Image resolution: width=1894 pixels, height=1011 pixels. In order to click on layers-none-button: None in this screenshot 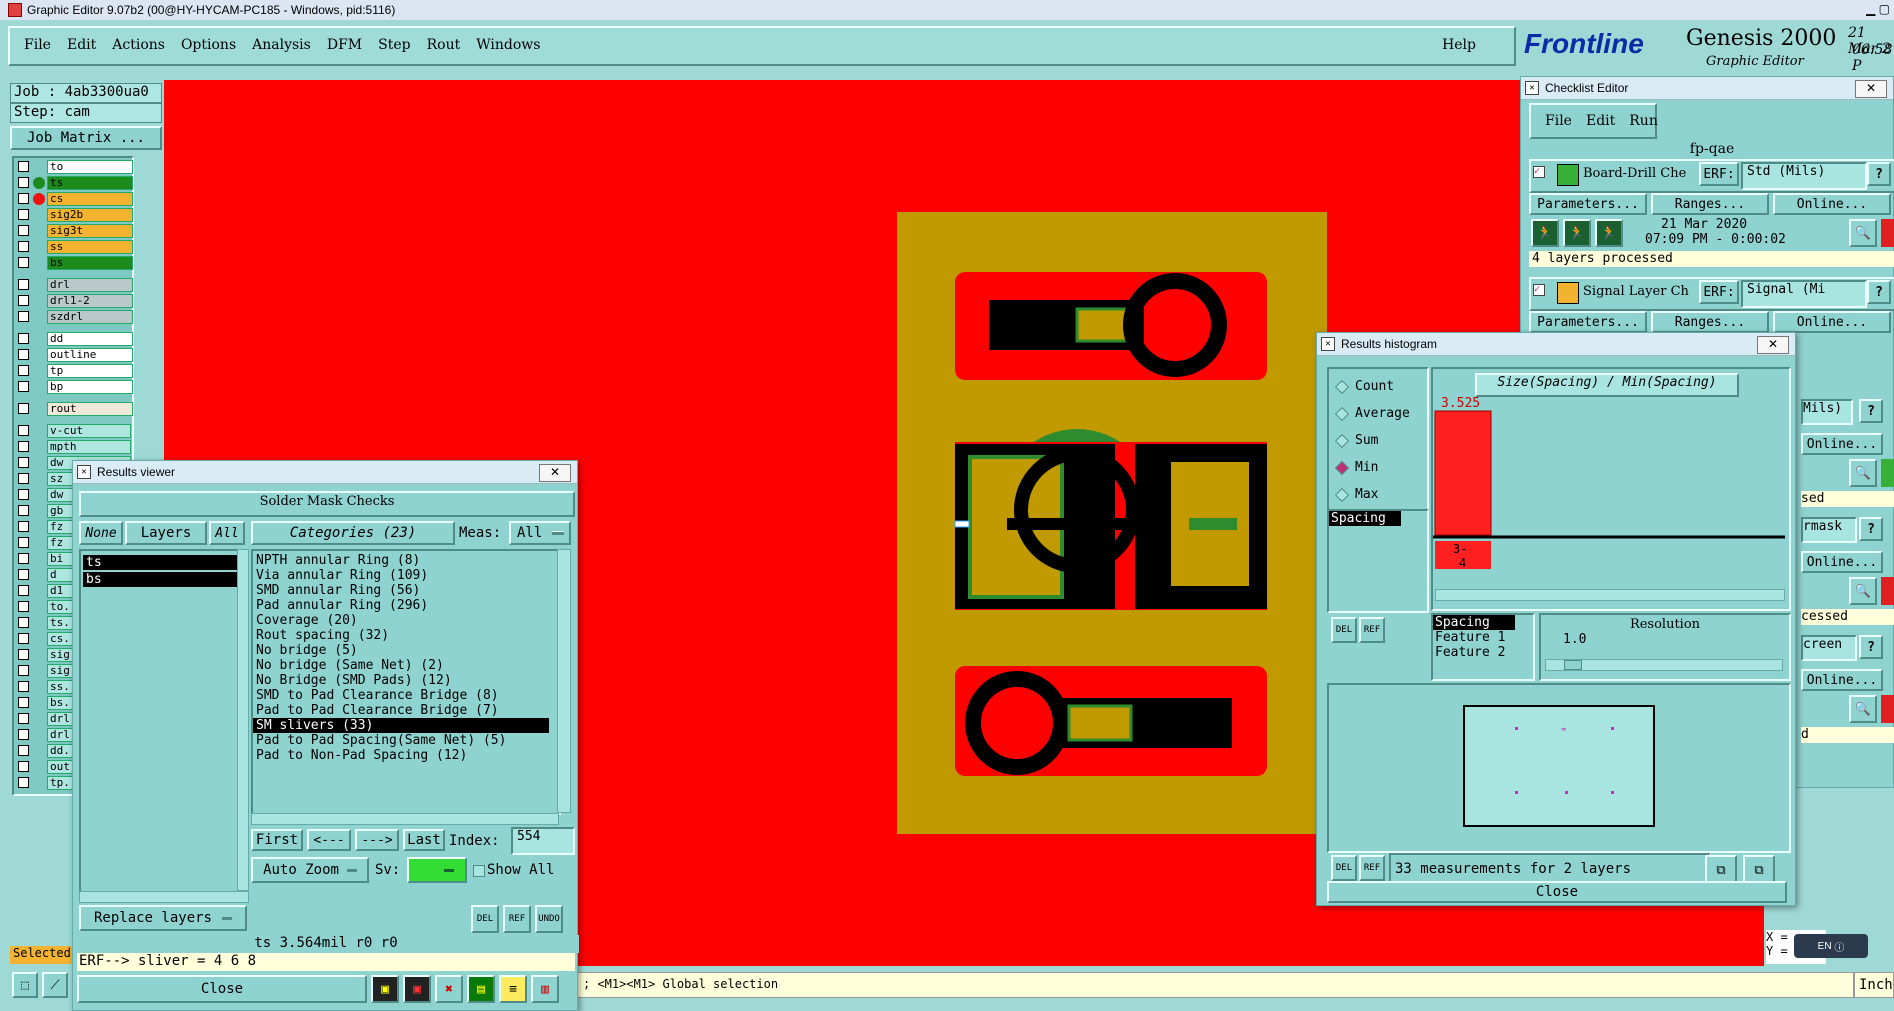, I will do `click(101, 533)`.